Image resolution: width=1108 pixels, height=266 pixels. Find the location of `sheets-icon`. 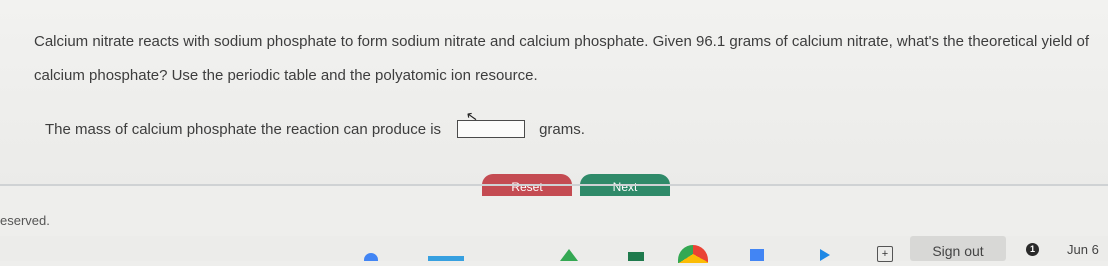

sheets-icon is located at coordinates (636, 256).